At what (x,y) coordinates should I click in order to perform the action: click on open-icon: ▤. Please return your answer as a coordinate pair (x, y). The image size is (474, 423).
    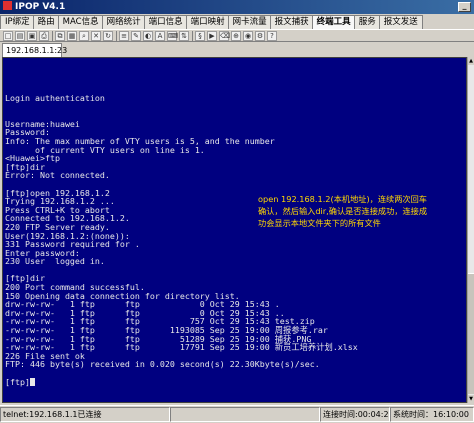
    Looking at the image, I should click on (20, 36).